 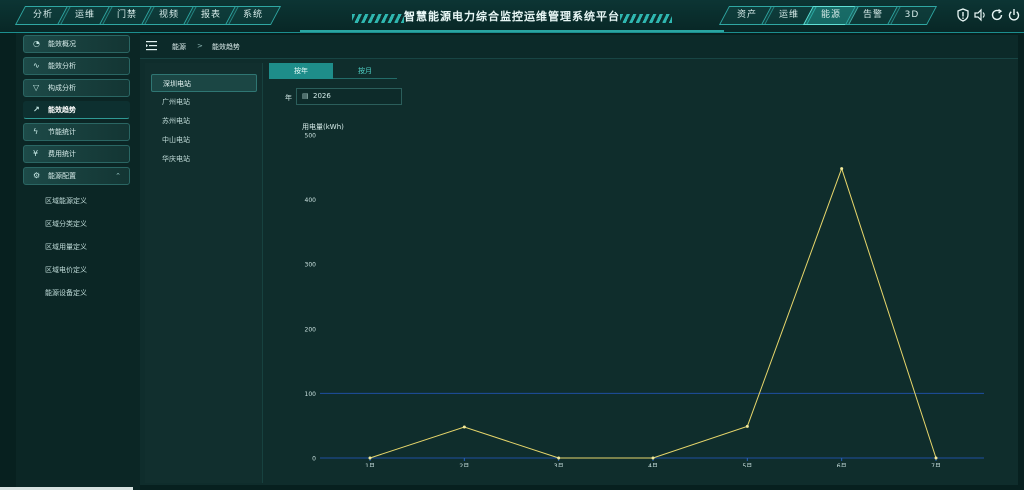 I want to click on sidebar-item-label: 能效趋势, so click(x=62, y=110).